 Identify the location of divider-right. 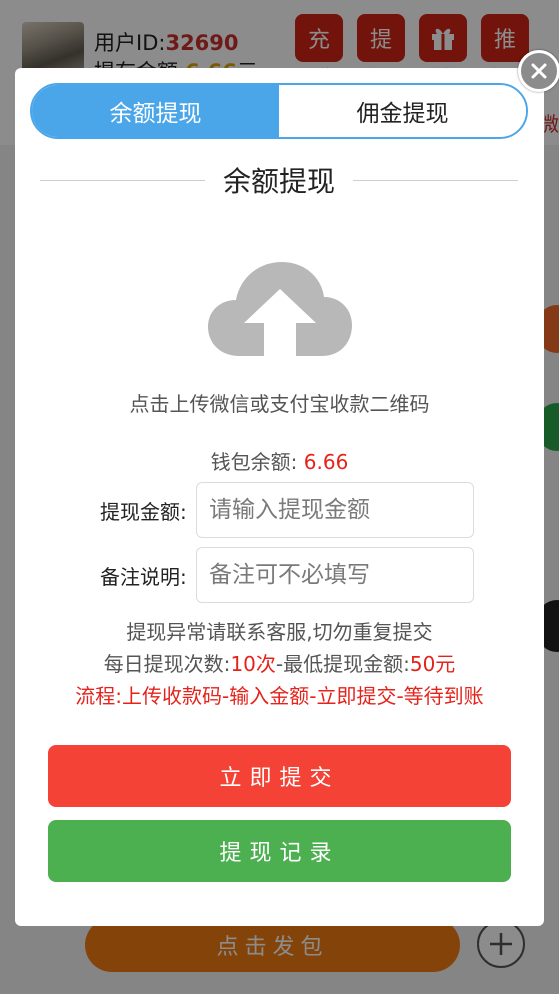
(436, 180).